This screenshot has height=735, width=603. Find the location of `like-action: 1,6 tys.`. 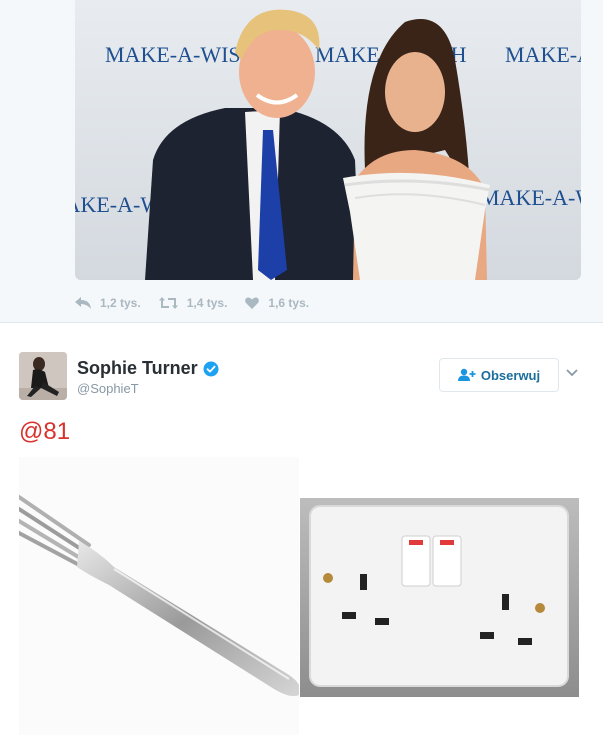

like-action: 1,6 tys. is located at coordinates (277, 303).